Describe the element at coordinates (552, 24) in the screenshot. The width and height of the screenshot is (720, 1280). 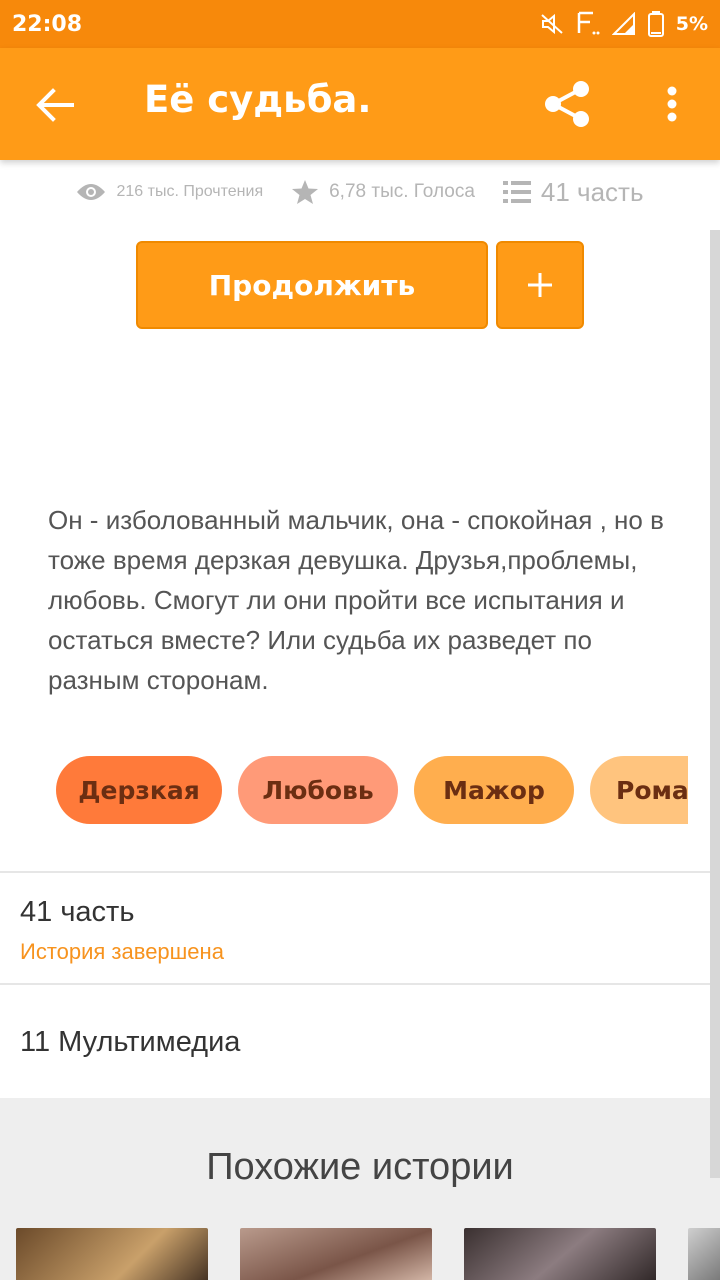
I see `mute-icon` at that location.